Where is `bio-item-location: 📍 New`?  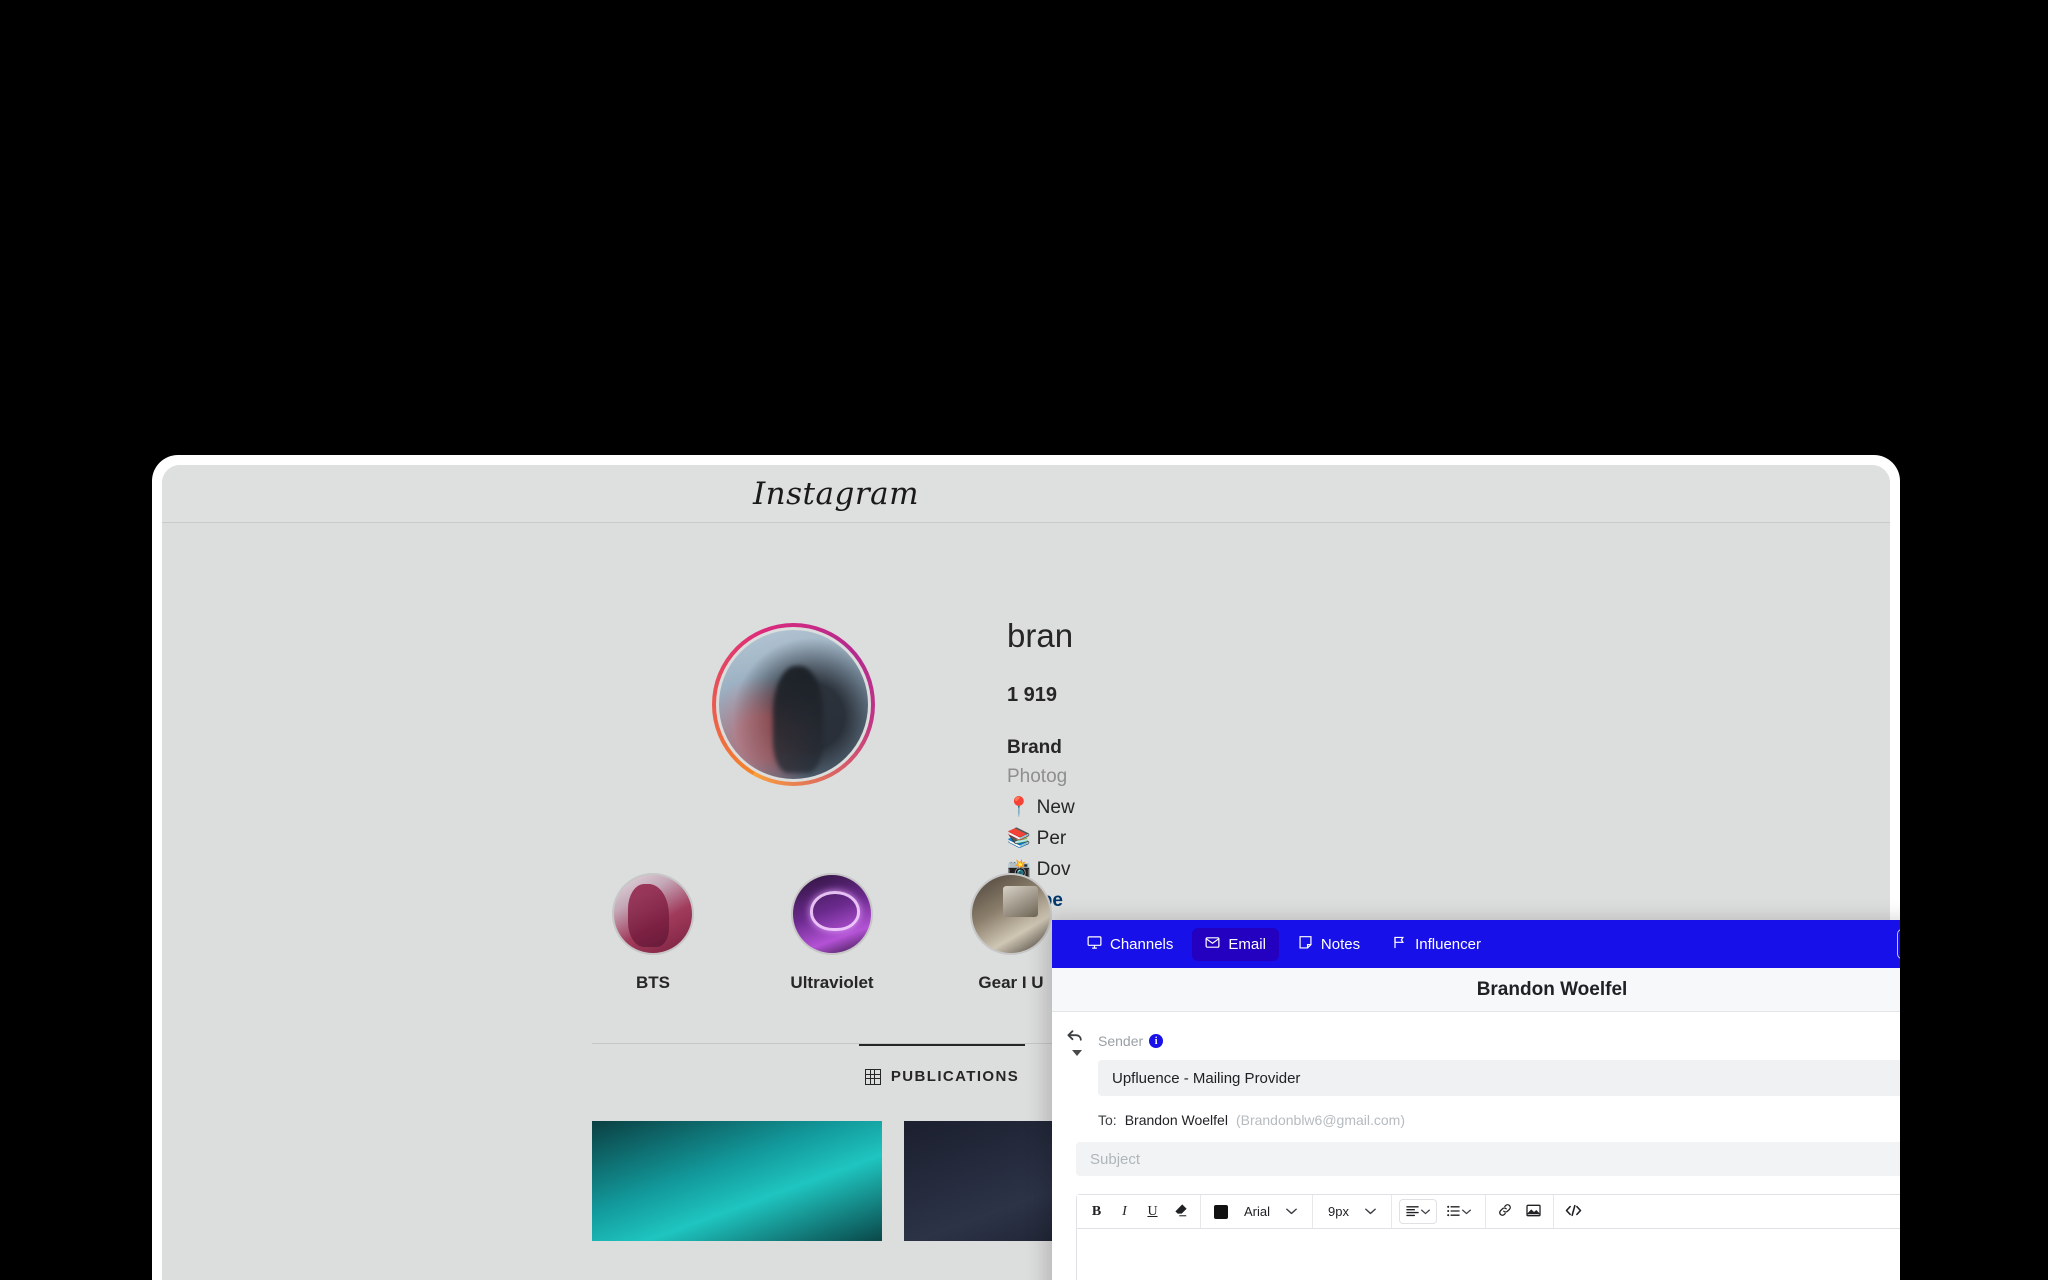
bio-item-location: 📍 New is located at coordinates (1127, 807).